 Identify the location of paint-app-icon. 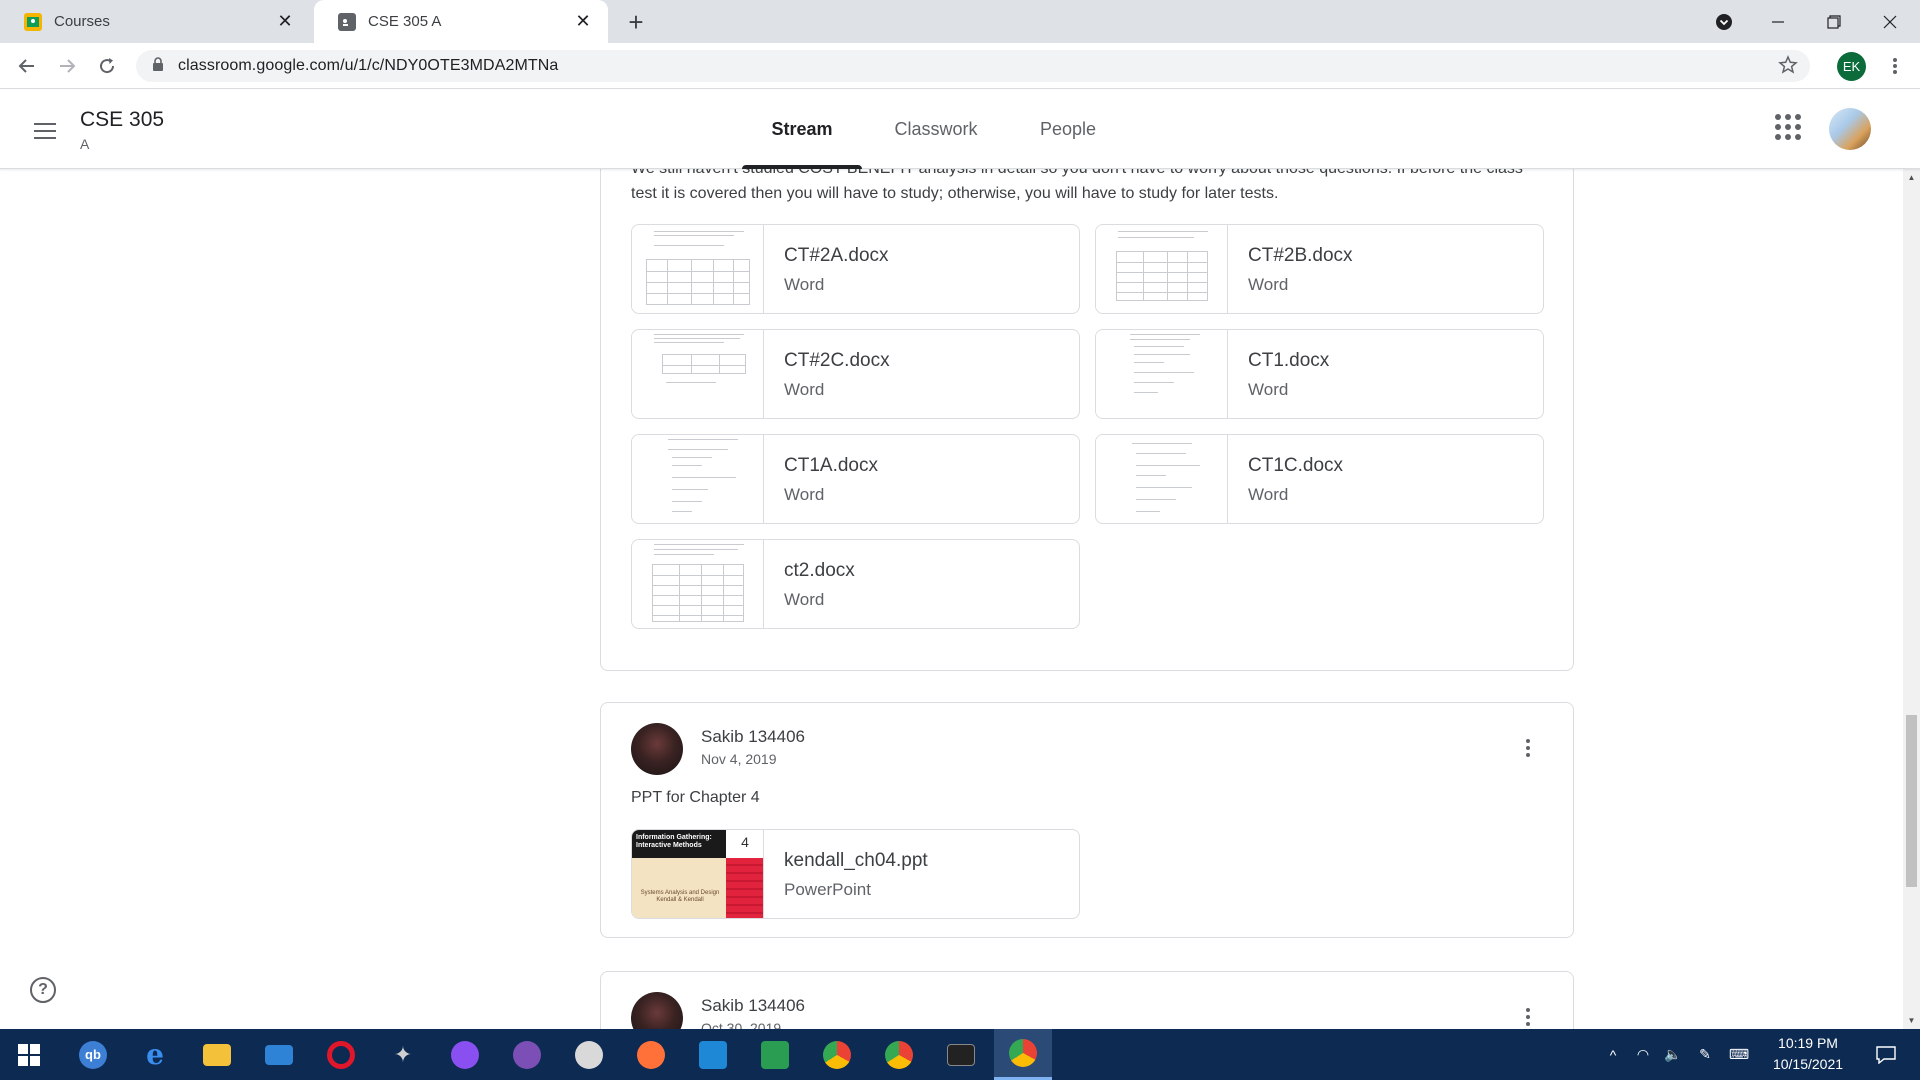
(589, 1054).